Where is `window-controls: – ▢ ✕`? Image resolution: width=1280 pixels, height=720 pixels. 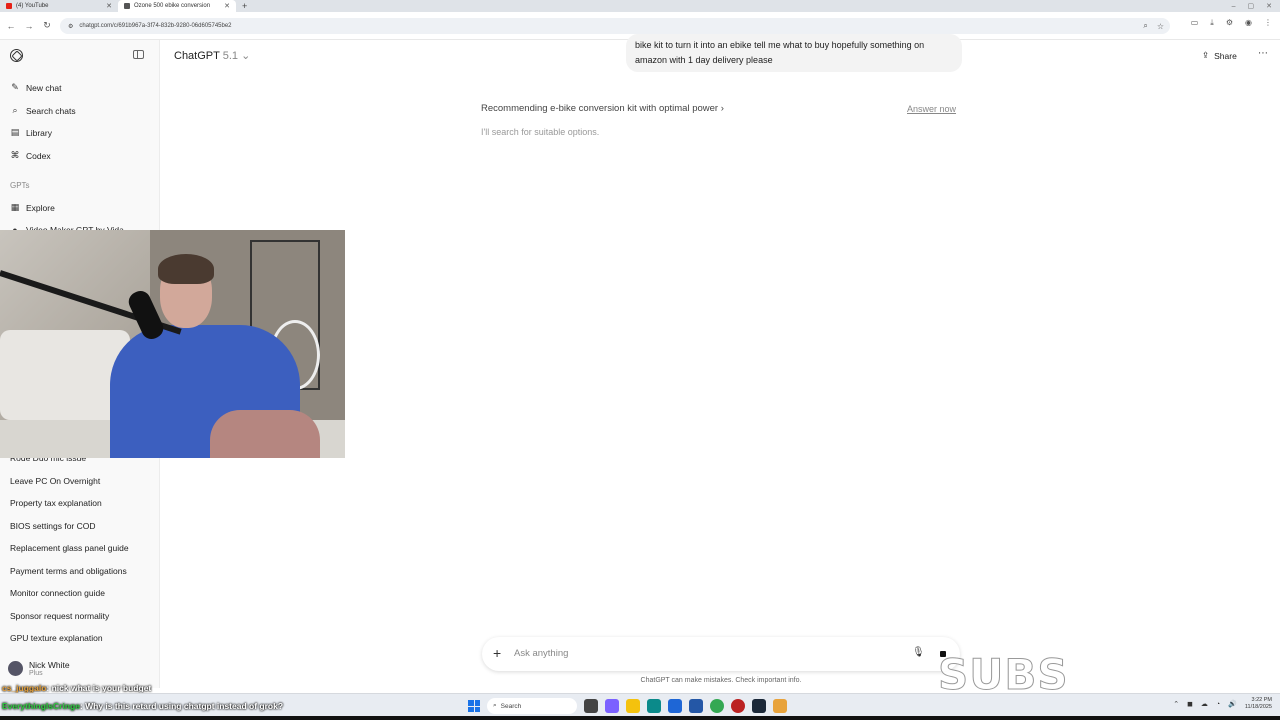 window-controls: – ▢ ✕ is located at coordinates (1252, 6).